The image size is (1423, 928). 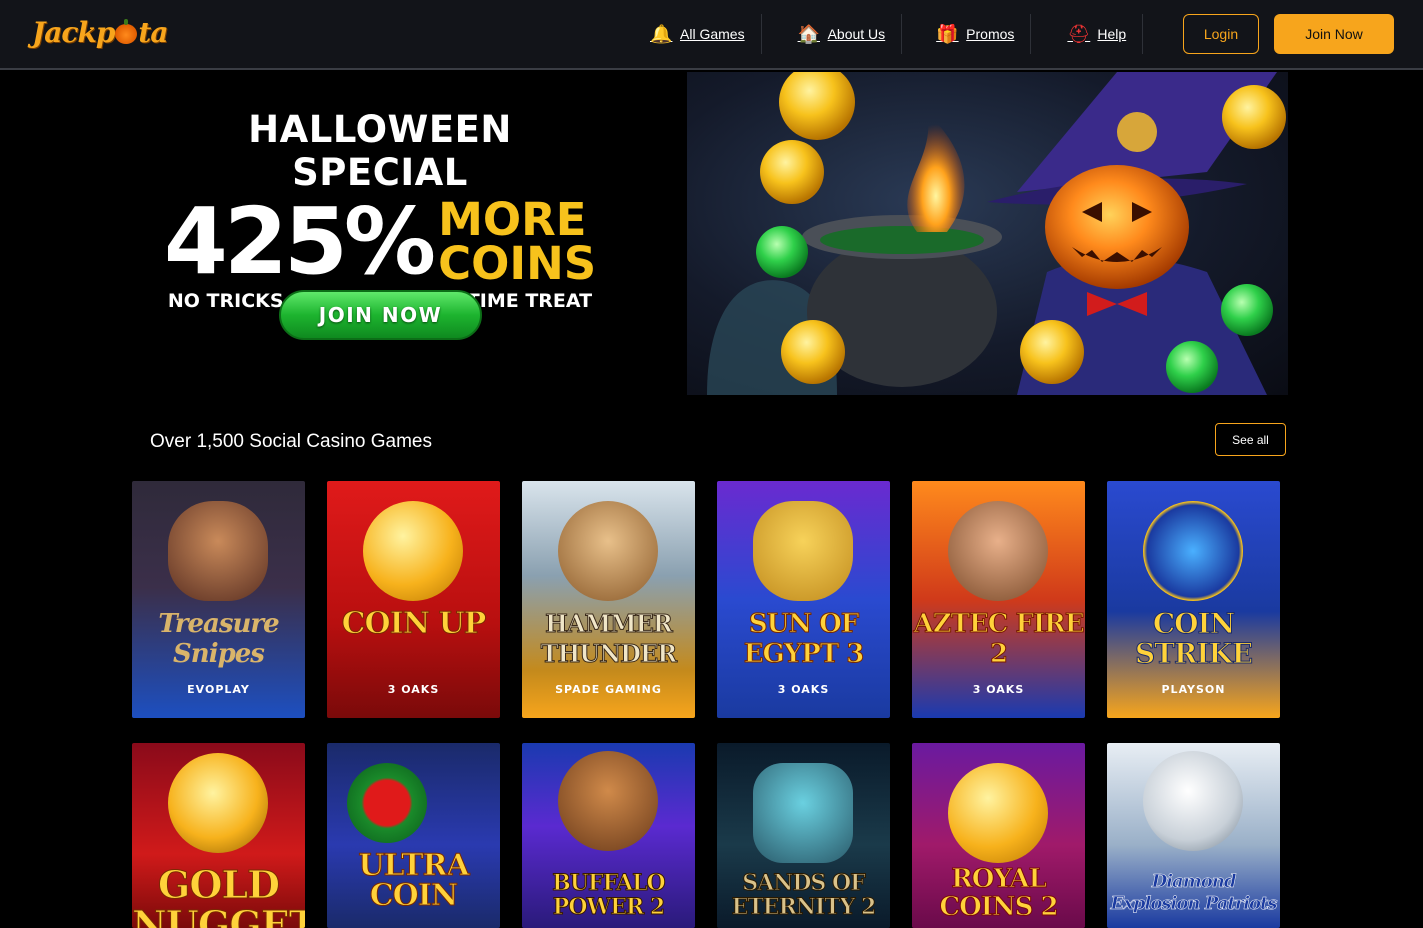 I want to click on hero-more: MORE, so click(x=512, y=219).